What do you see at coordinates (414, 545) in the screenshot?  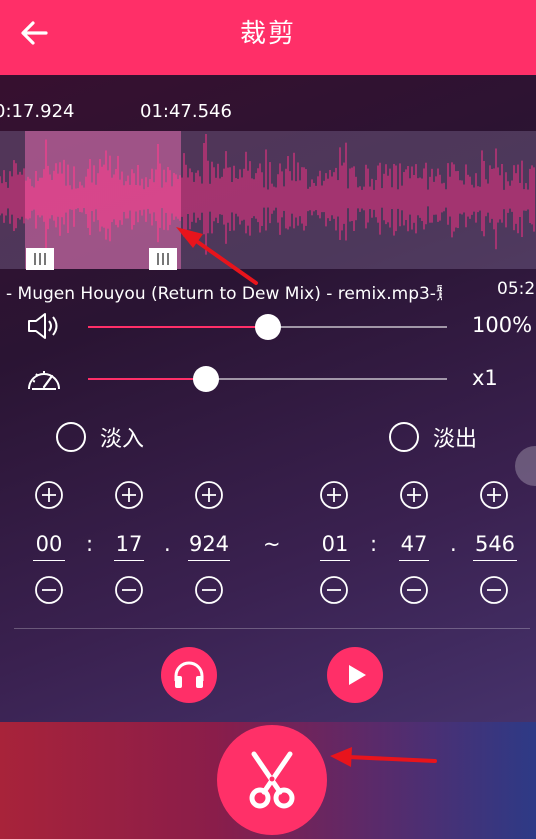 I see `end-seconds-field: 47` at bounding box center [414, 545].